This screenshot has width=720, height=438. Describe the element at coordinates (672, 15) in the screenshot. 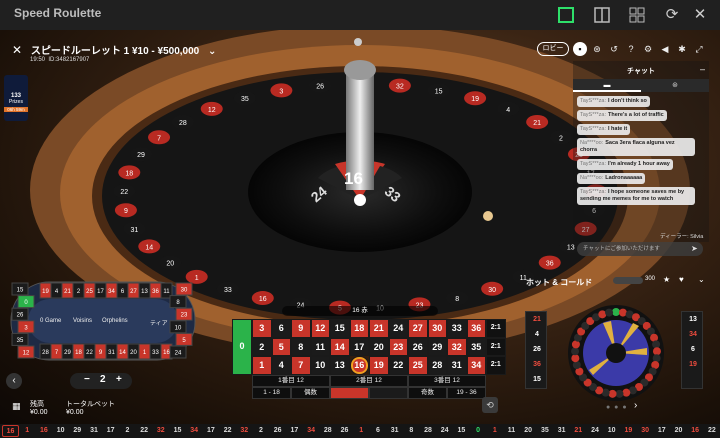

I see `refresh-icon: ⟳` at that location.